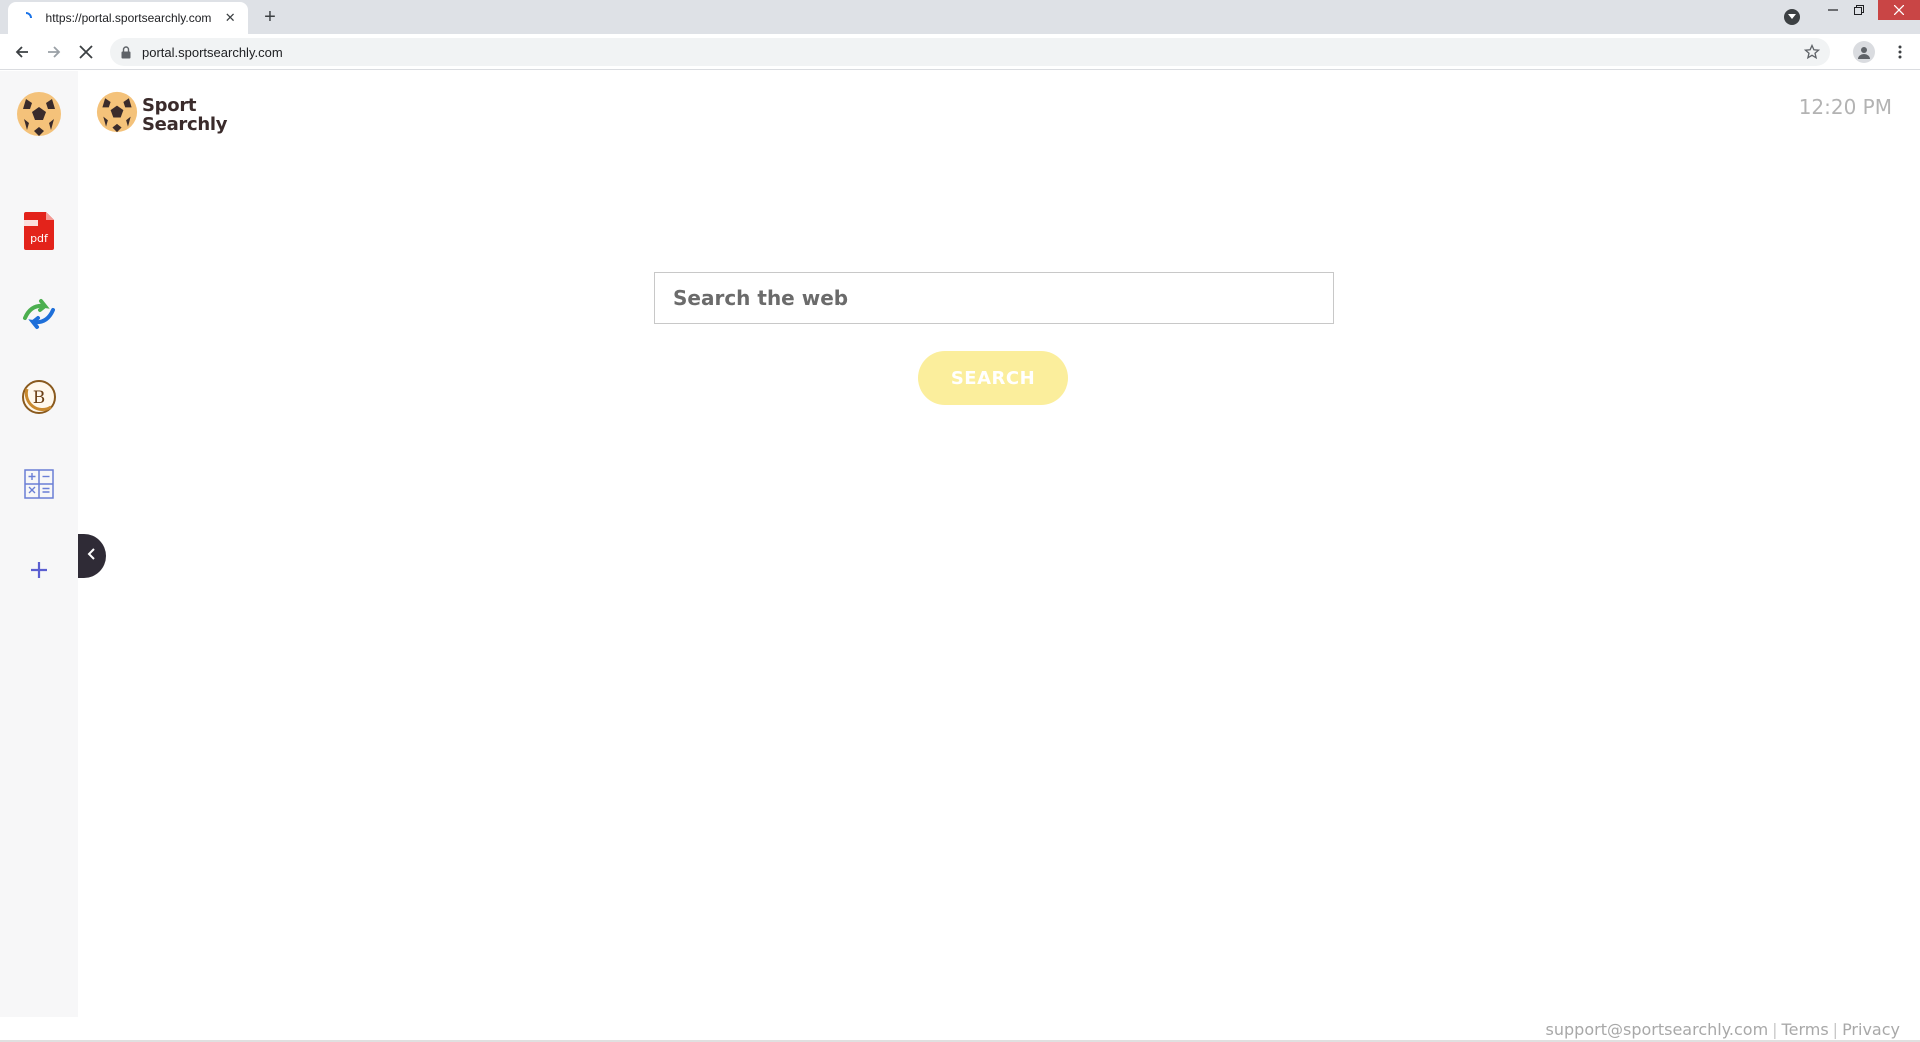 The height and width of the screenshot is (1042, 1920). Describe the element at coordinates (994, 298) in the screenshot. I see `search-input` at that location.